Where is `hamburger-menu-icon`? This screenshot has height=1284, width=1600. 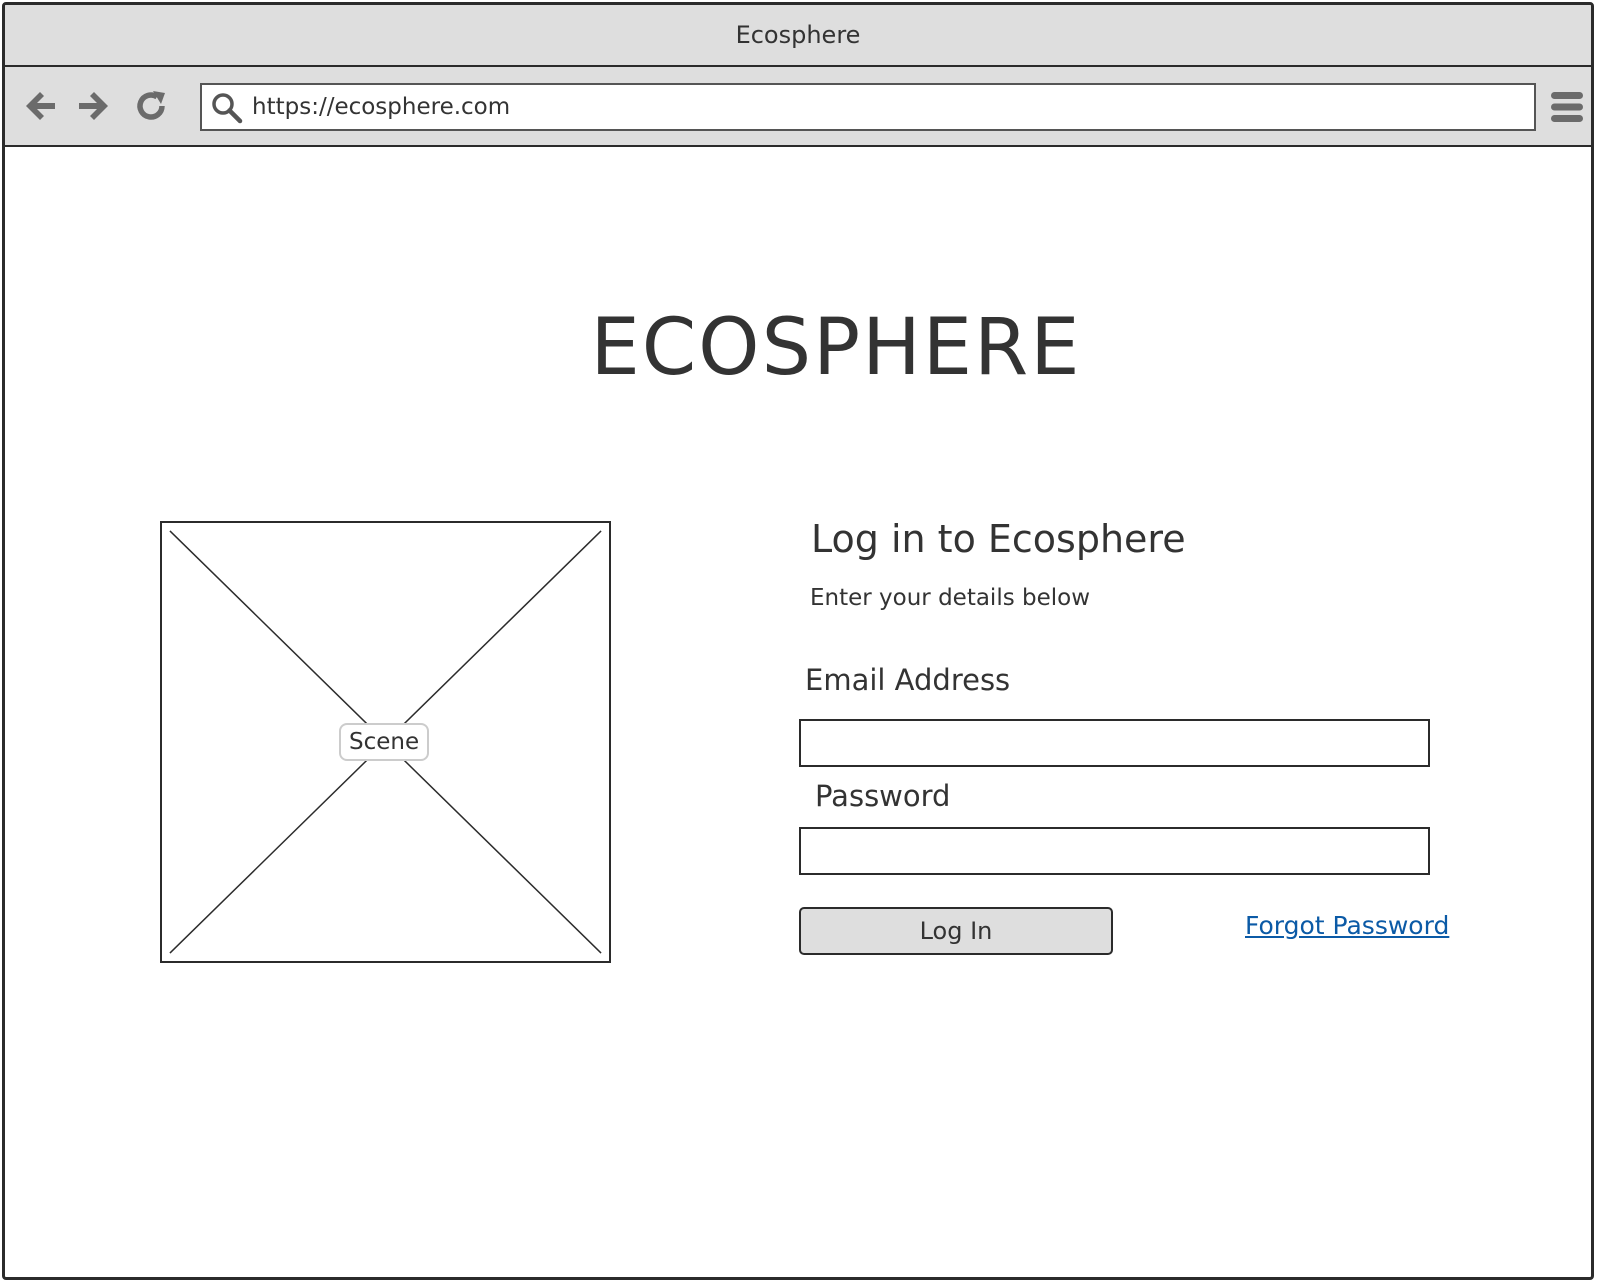 hamburger-menu-icon is located at coordinates (1567, 107).